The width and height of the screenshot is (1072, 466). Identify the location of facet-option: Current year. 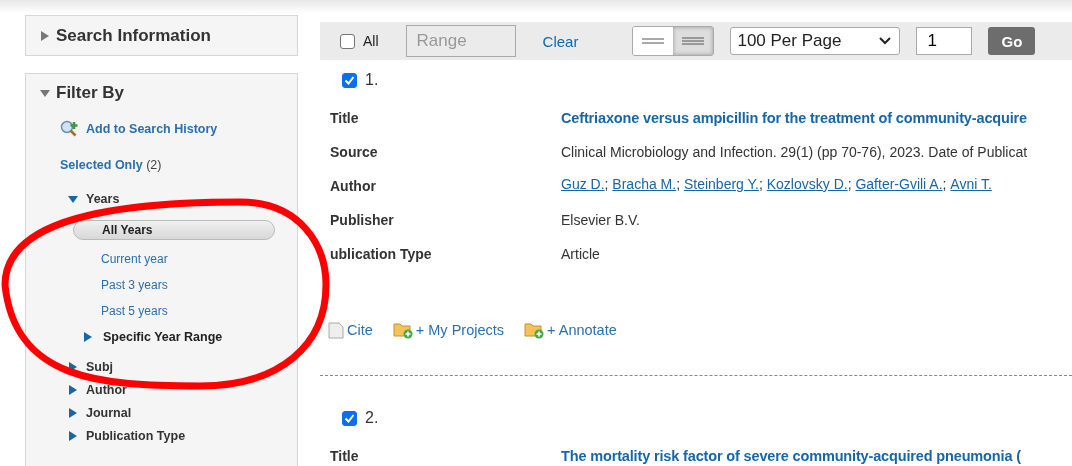
(174, 259).